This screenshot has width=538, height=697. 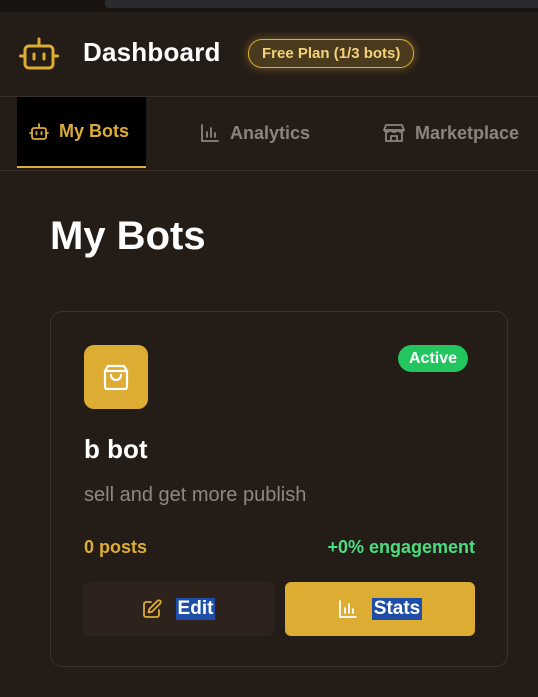 I want to click on tab-my-bots-label: My Bots, so click(x=94, y=131).